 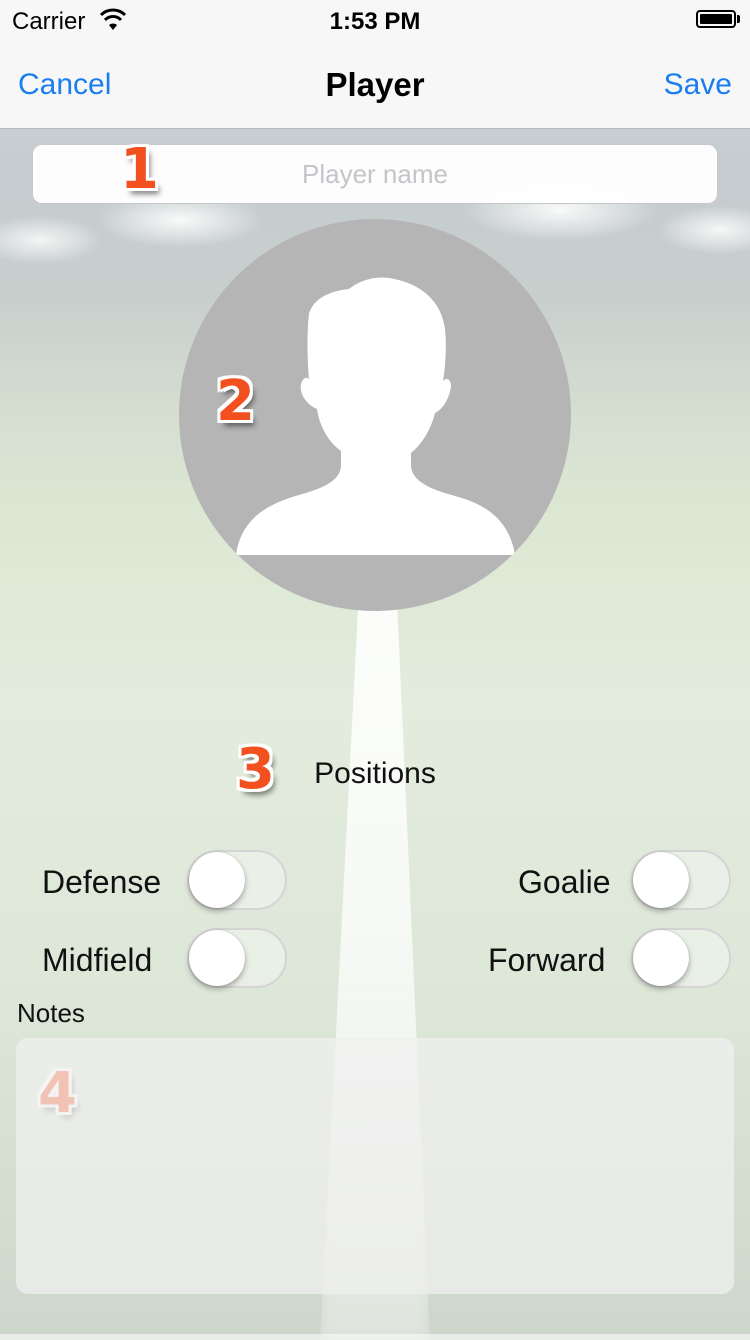 What do you see at coordinates (716, 19) in the screenshot?
I see `battery-icon` at bounding box center [716, 19].